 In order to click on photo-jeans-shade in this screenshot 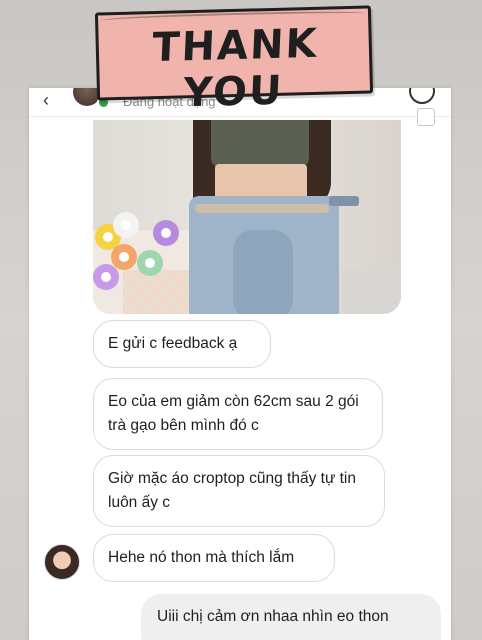, I will do `click(263, 272)`.